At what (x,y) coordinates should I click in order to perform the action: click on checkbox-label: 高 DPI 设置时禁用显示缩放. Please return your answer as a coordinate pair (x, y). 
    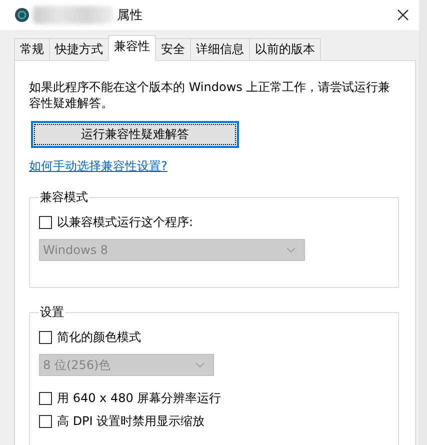
    Looking at the image, I should click on (131, 421).